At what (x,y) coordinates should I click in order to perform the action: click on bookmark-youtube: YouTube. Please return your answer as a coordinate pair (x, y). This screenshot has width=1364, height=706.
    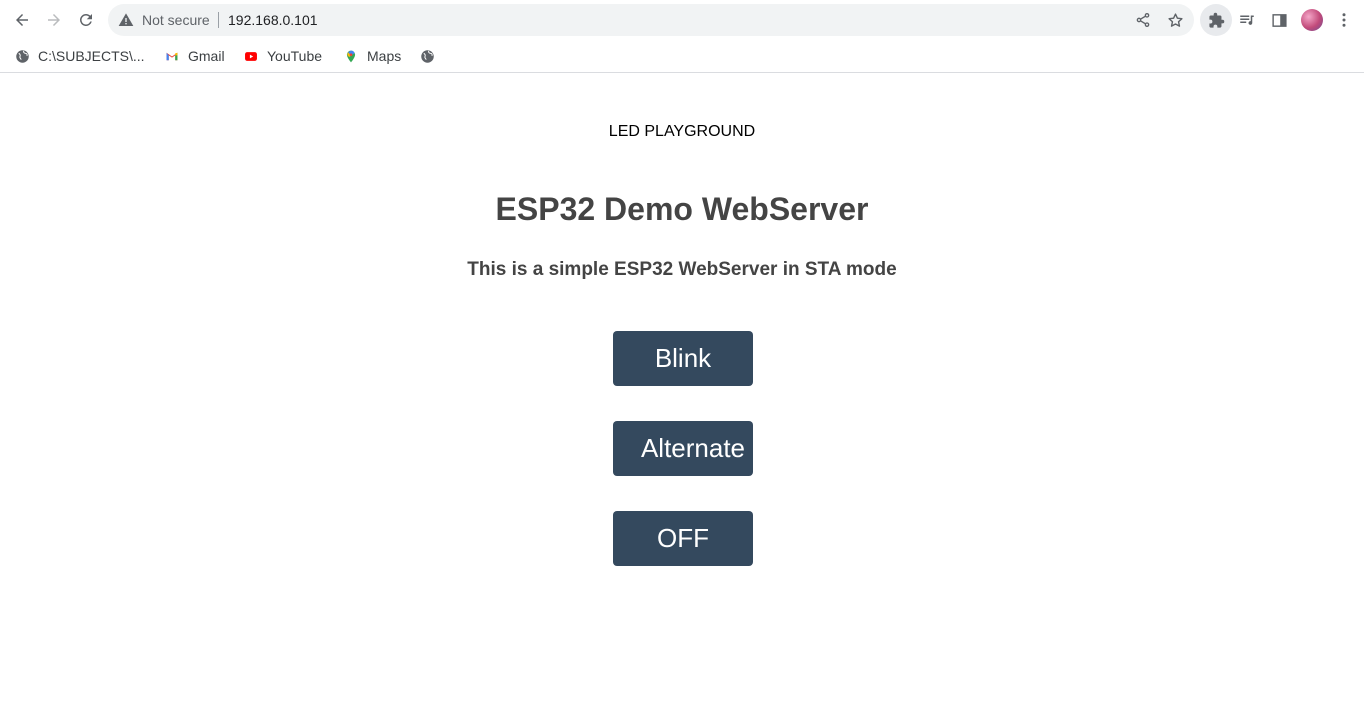
    Looking at the image, I should click on (282, 56).